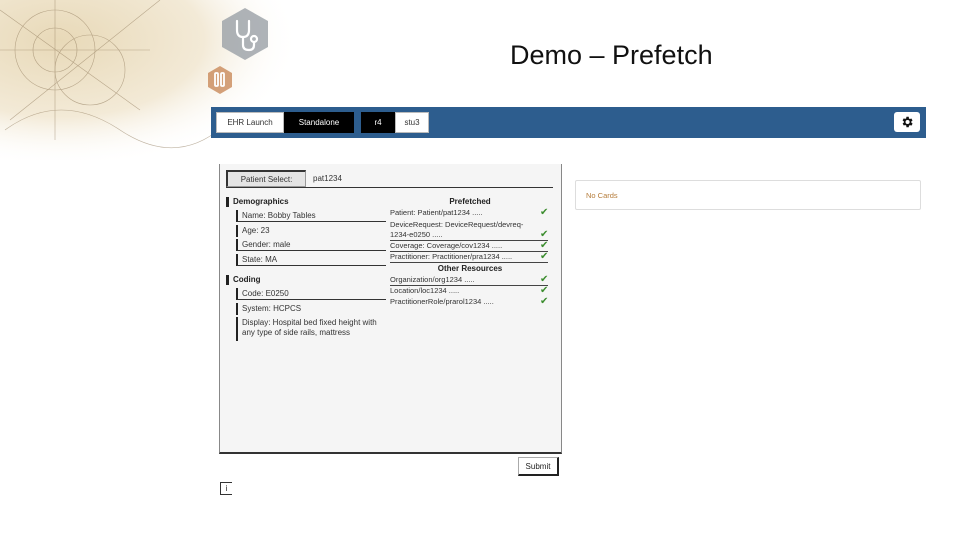  I want to click on prefetched-heading: Prefetched, so click(470, 201).